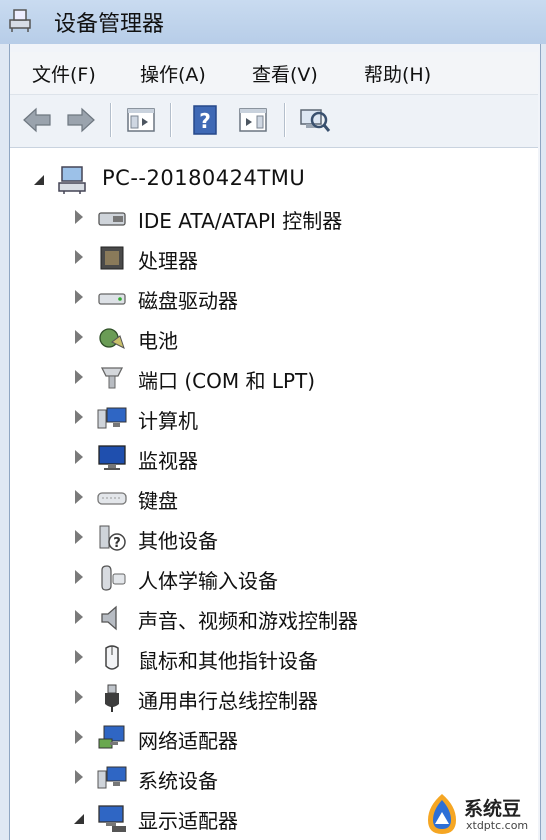 This screenshot has width=546, height=840. I want to click on tree-item-sound: 声音、视频和游戏控制器, so click(274, 618).